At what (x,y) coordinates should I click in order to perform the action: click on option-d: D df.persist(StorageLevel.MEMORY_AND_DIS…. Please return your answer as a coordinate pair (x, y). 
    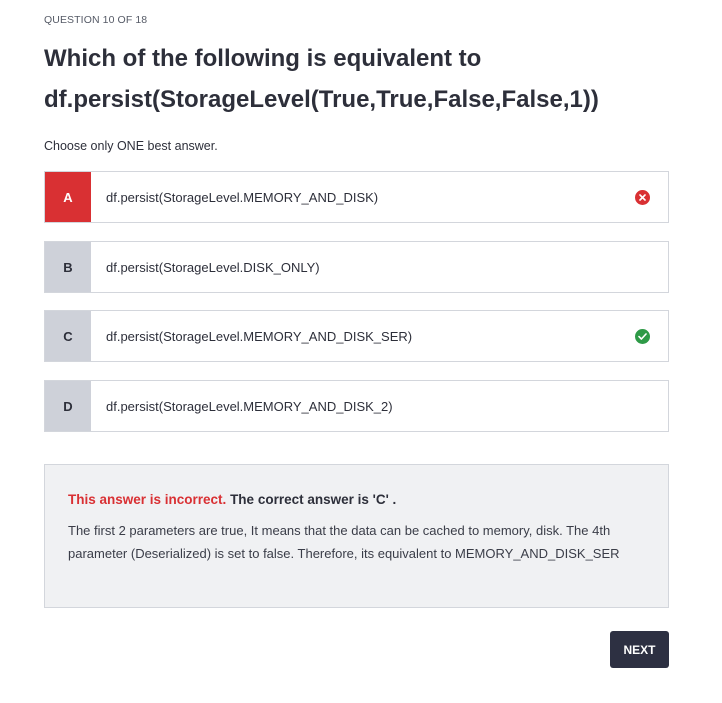
    Looking at the image, I should click on (356, 406).